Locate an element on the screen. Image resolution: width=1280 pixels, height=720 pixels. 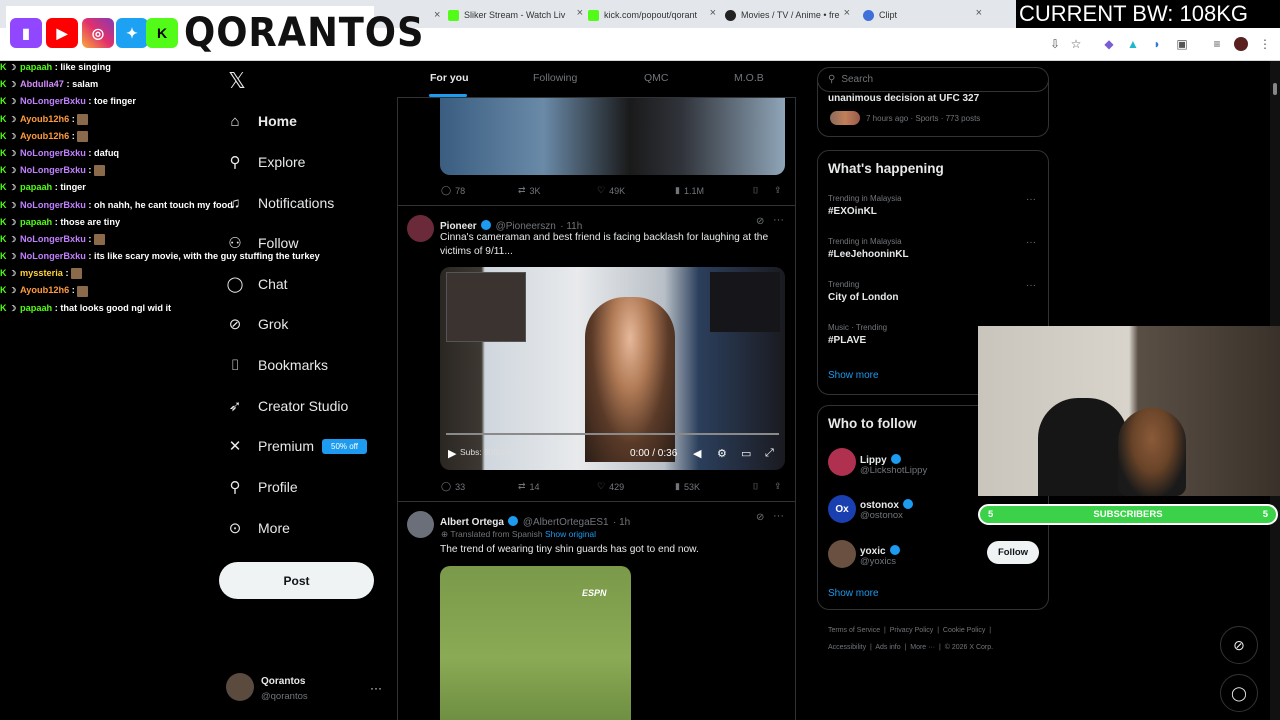
account-menu-icon: ··· is located at coordinates (376, 688).